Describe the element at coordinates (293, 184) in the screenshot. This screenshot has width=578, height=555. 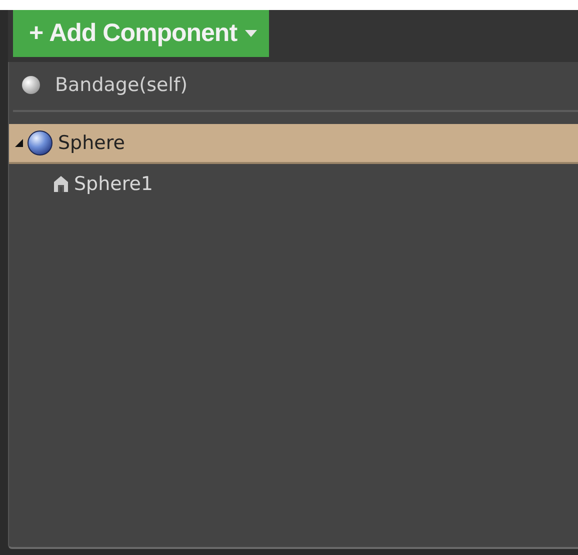
I see `tree-item: Sphere1` at that location.